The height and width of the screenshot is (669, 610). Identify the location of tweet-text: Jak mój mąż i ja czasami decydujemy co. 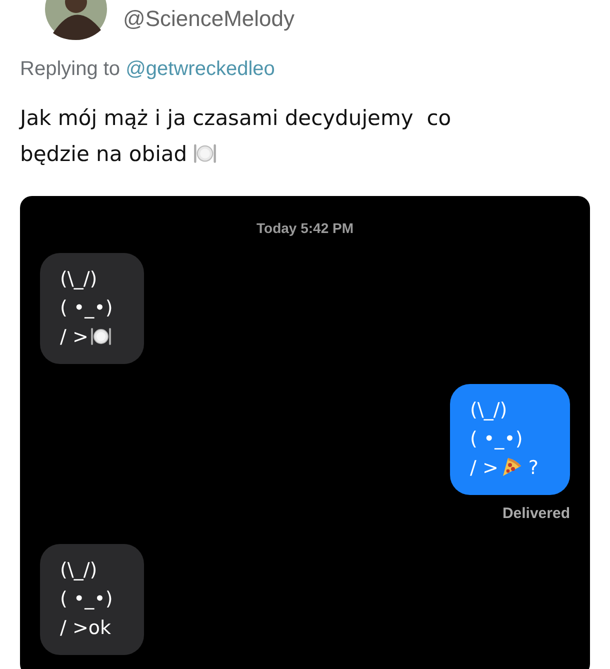
(236, 118).